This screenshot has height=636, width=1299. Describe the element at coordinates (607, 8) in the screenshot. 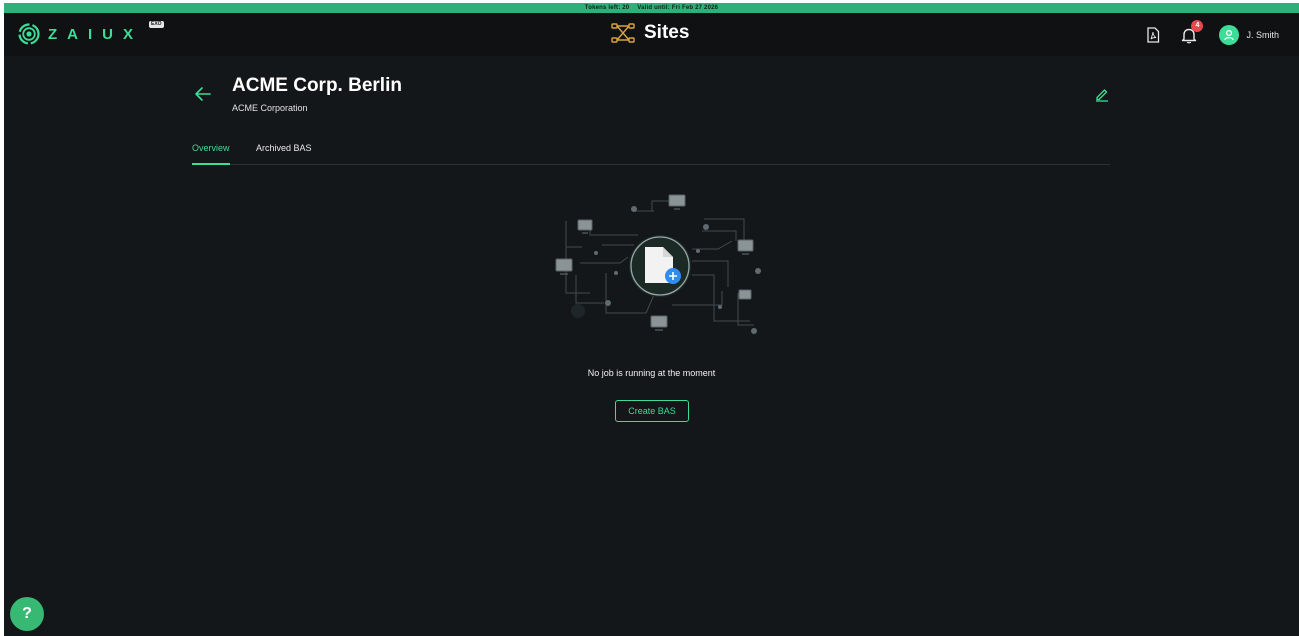

I see `tokens-left-text: Tokens left: 20` at that location.